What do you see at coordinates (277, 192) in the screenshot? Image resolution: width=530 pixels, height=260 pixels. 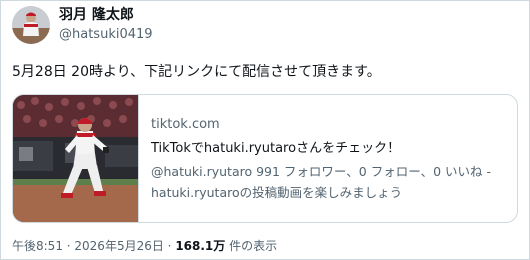 I see `card-description-line-2: hatuki.ryutaroの投稿動画を楽しみましょう` at bounding box center [277, 192].